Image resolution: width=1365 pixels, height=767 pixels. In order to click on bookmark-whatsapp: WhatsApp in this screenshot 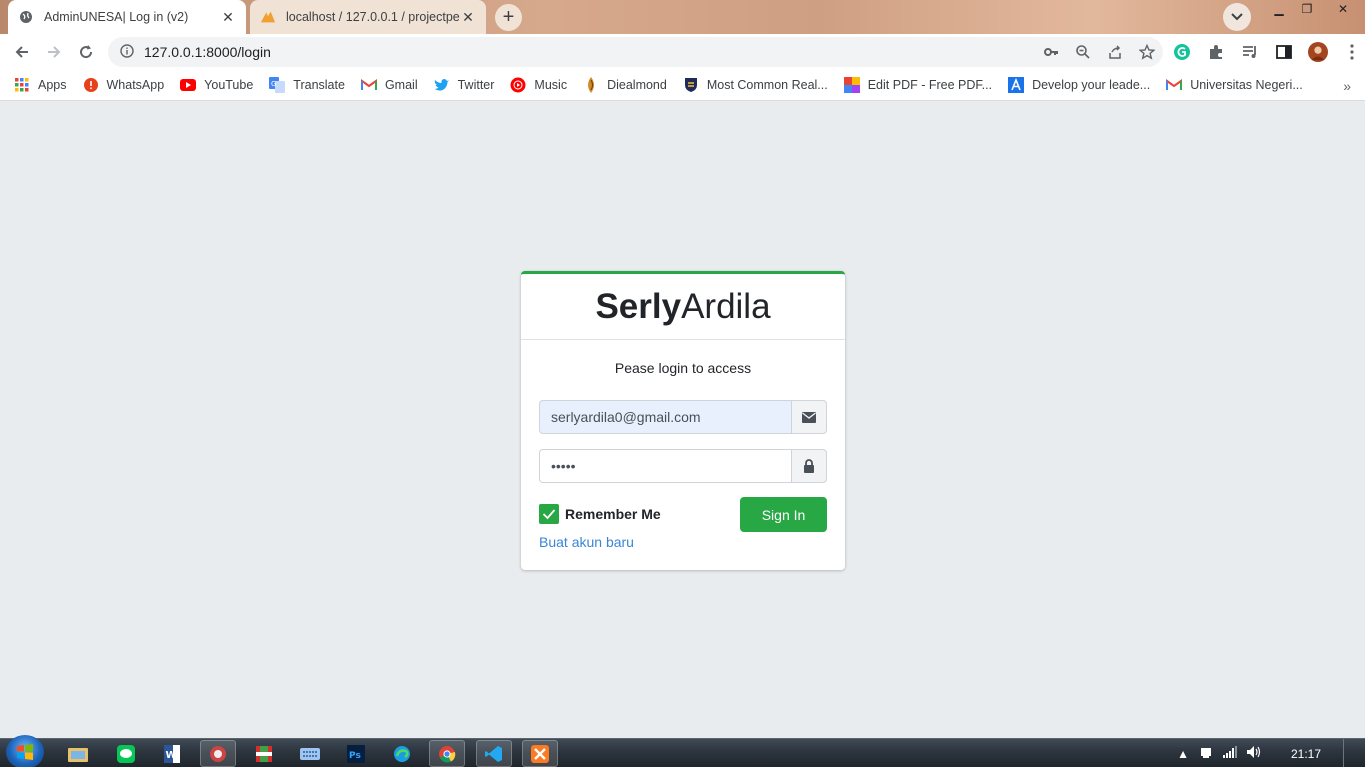, I will do `click(124, 85)`.